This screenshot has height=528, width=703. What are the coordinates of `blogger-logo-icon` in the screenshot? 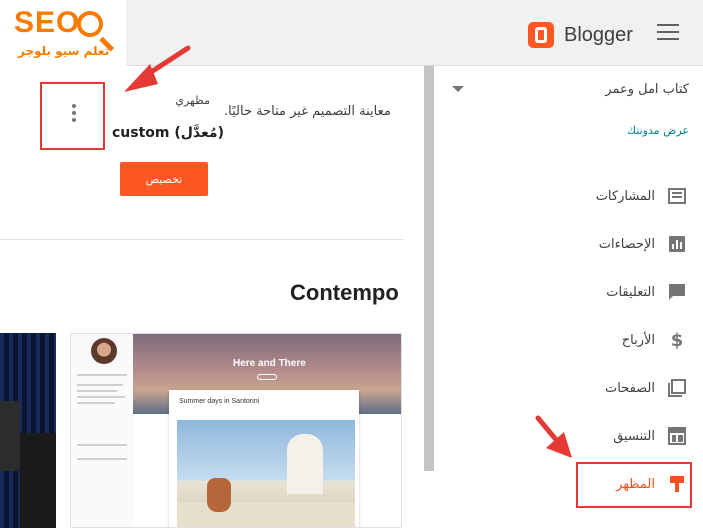 It's located at (541, 35).